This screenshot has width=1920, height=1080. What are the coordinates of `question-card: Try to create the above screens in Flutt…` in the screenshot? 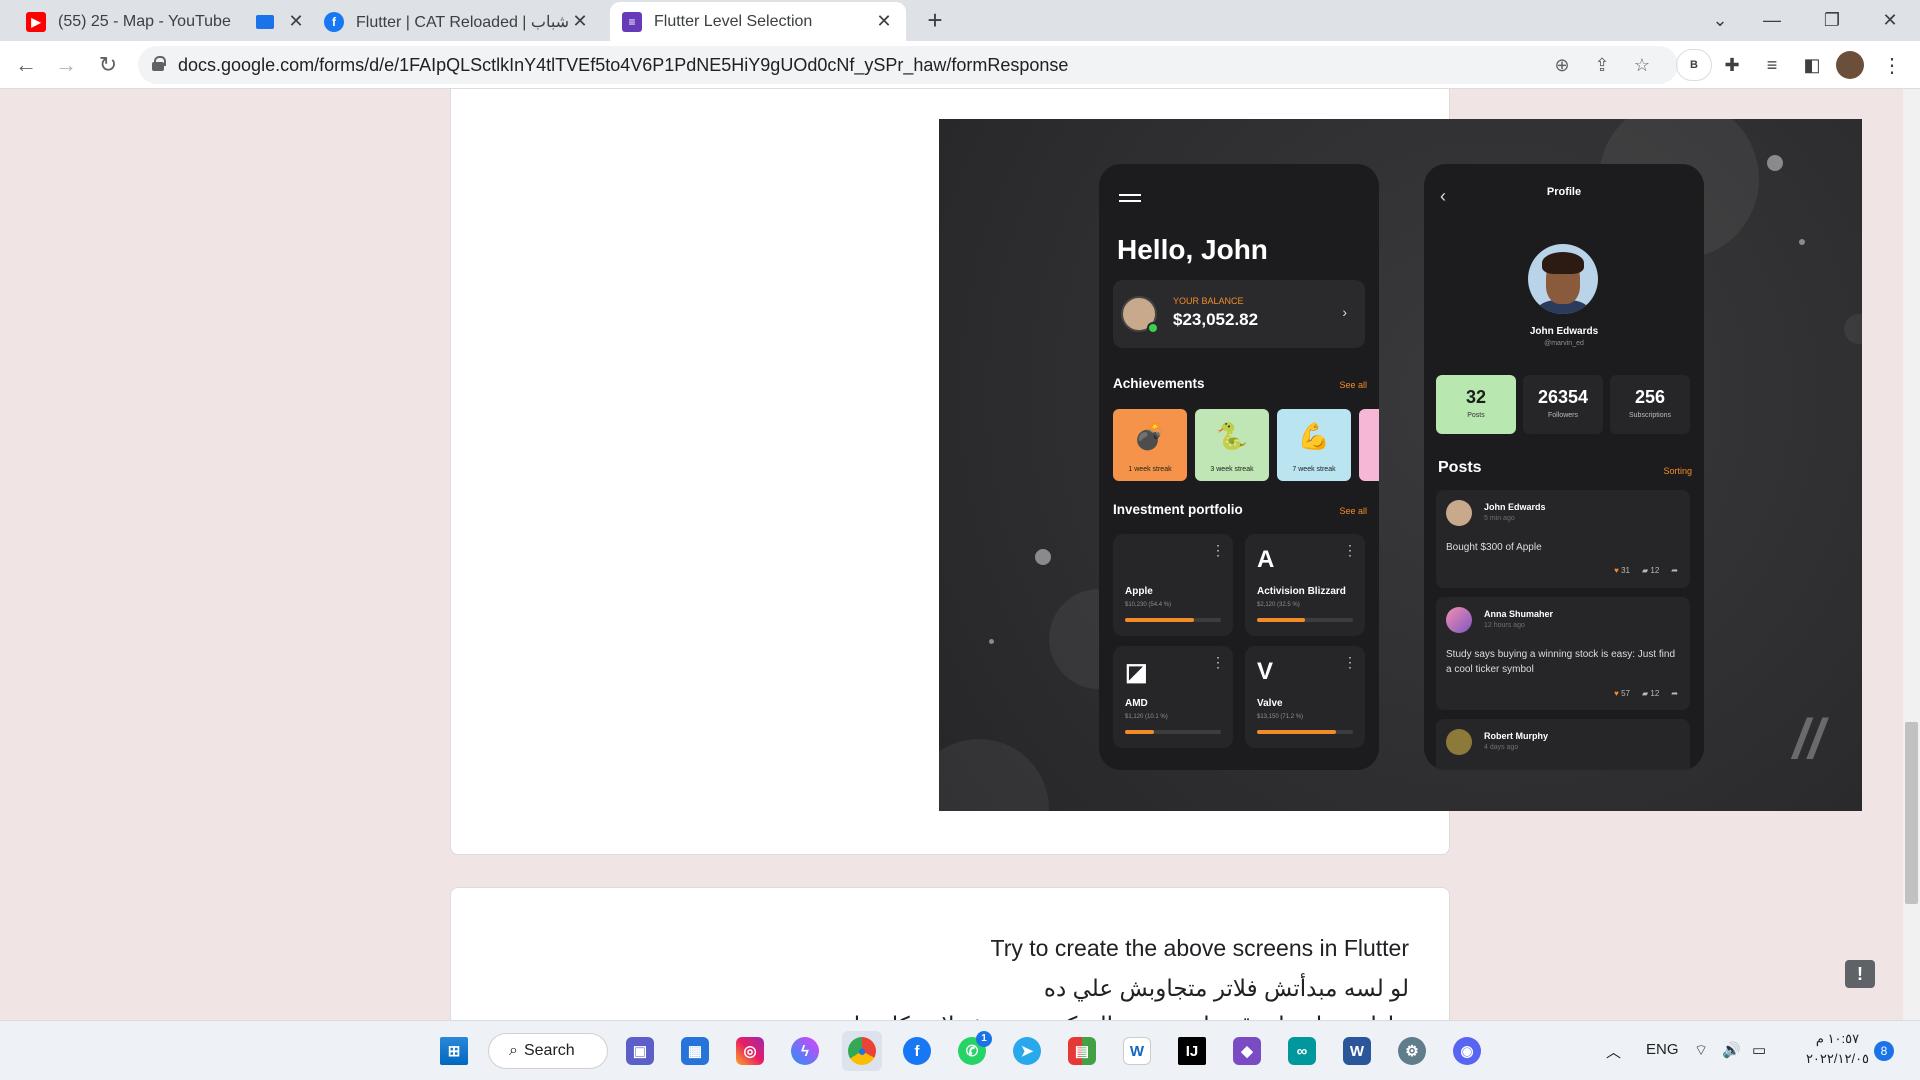 It's located at (950, 953).